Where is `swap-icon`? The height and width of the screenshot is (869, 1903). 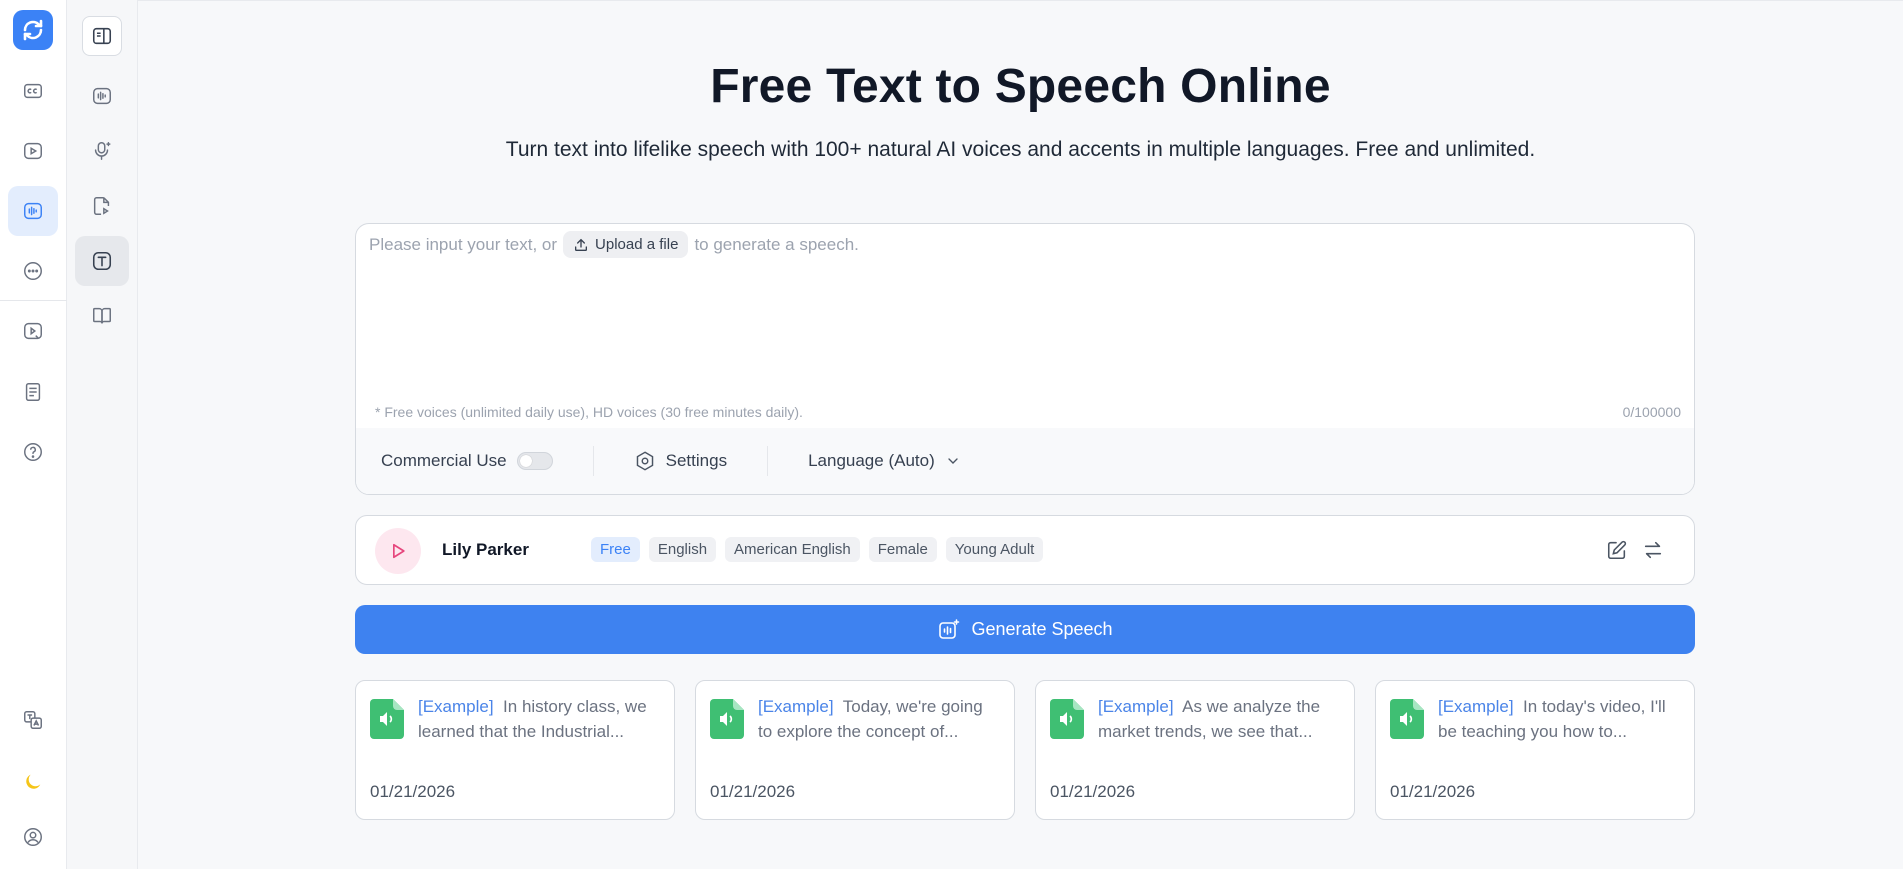
swap-icon is located at coordinates (1653, 550).